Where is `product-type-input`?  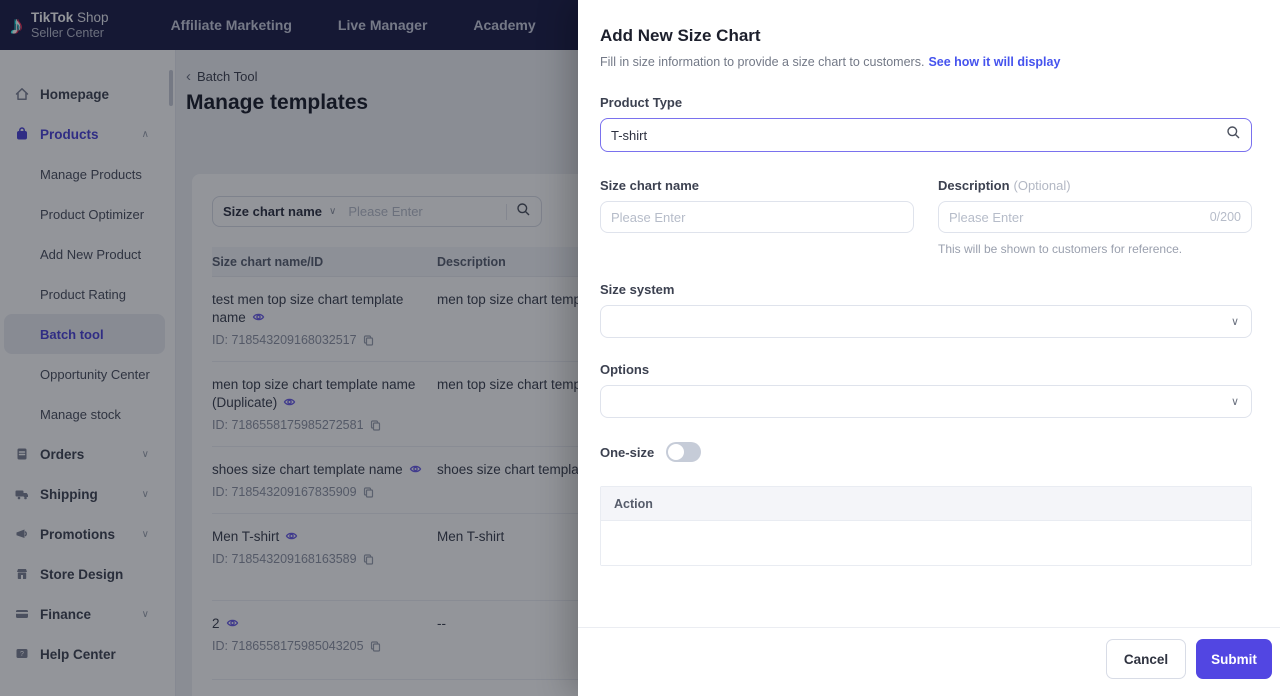 product-type-input is located at coordinates (918, 135).